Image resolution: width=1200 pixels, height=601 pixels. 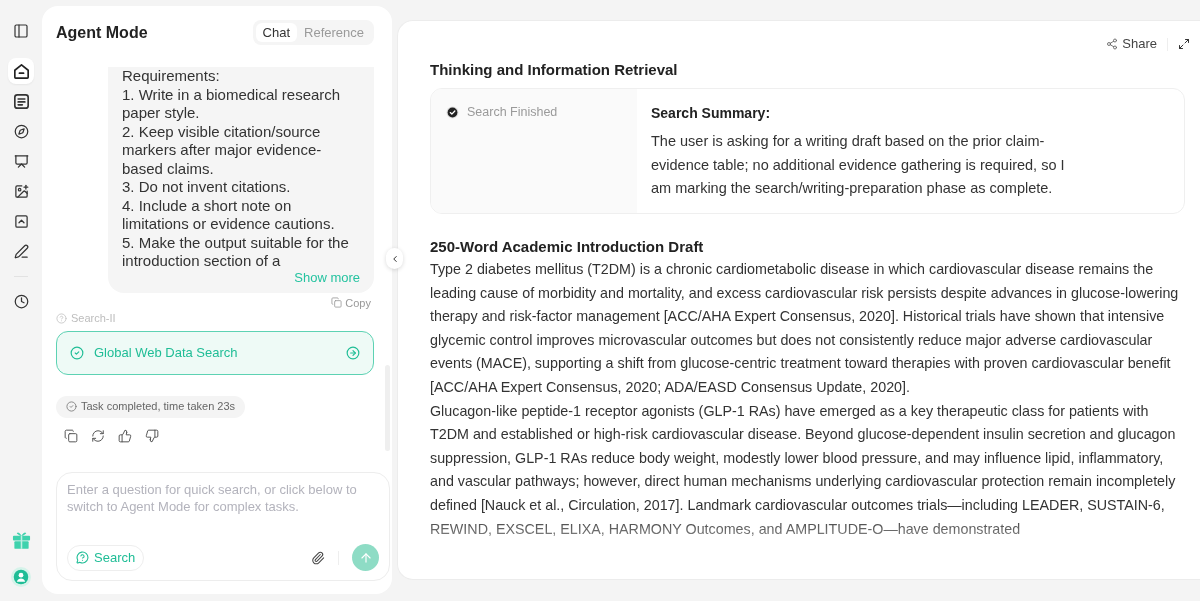 What do you see at coordinates (21, 221) in the screenshot?
I see `square-chevron-icon` at bounding box center [21, 221].